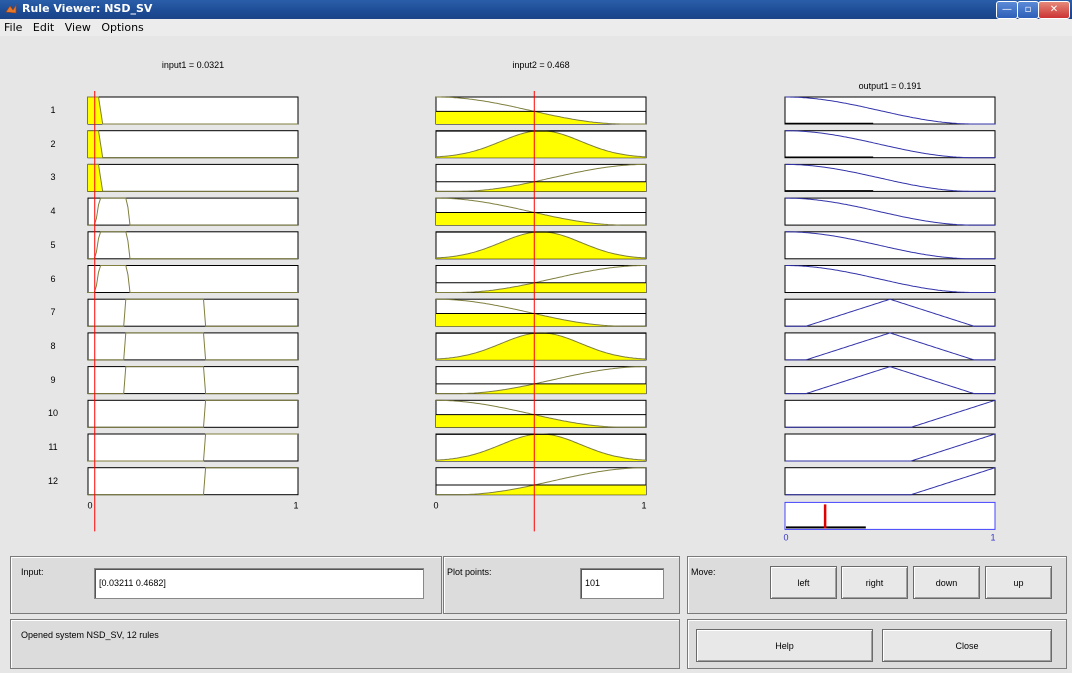 The width and height of the screenshot is (1072, 673). I want to click on rule-3-input1-box, so click(193, 177).